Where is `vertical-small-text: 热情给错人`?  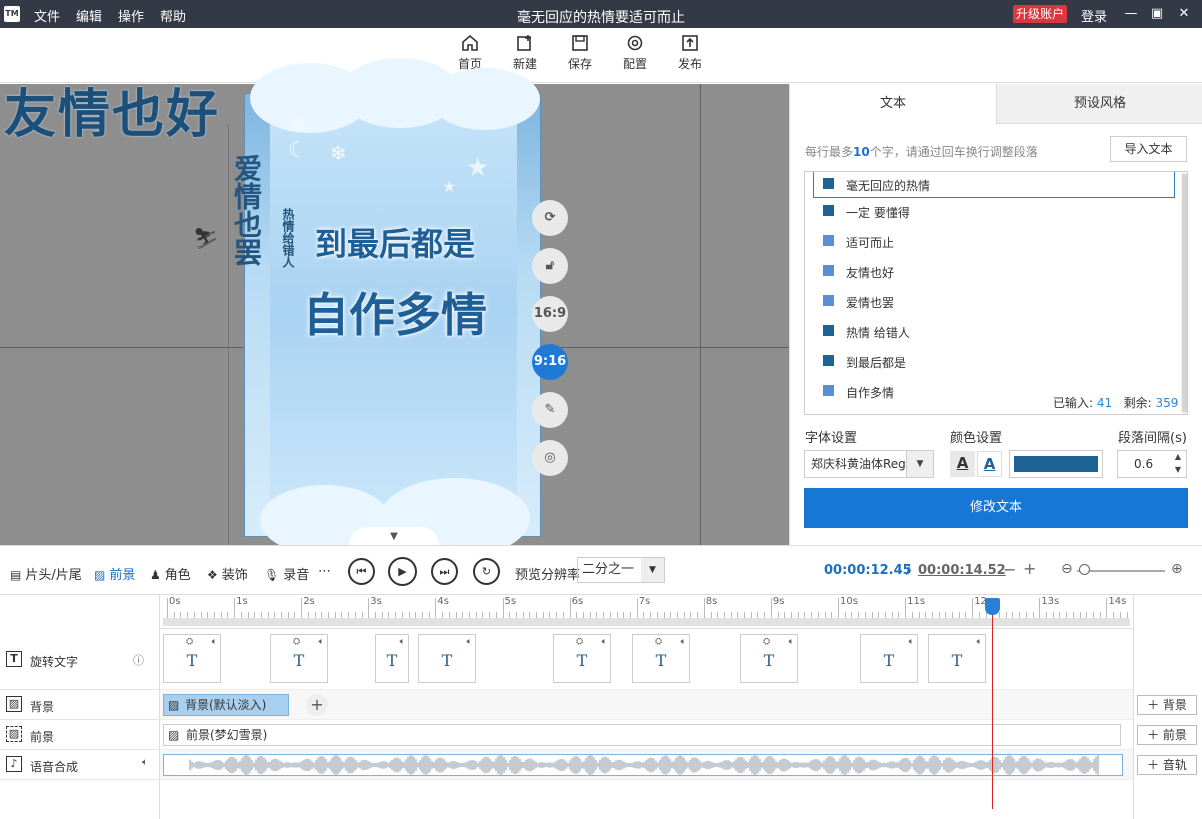 vertical-small-text: 热情给错人 is located at coordinates (288, 238).